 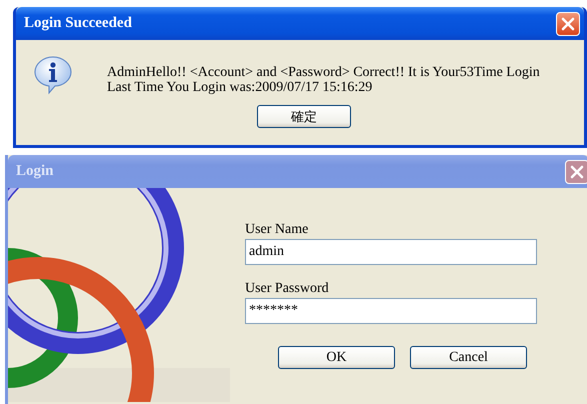 I want to click on info-icon, so click(x=53, y=75).